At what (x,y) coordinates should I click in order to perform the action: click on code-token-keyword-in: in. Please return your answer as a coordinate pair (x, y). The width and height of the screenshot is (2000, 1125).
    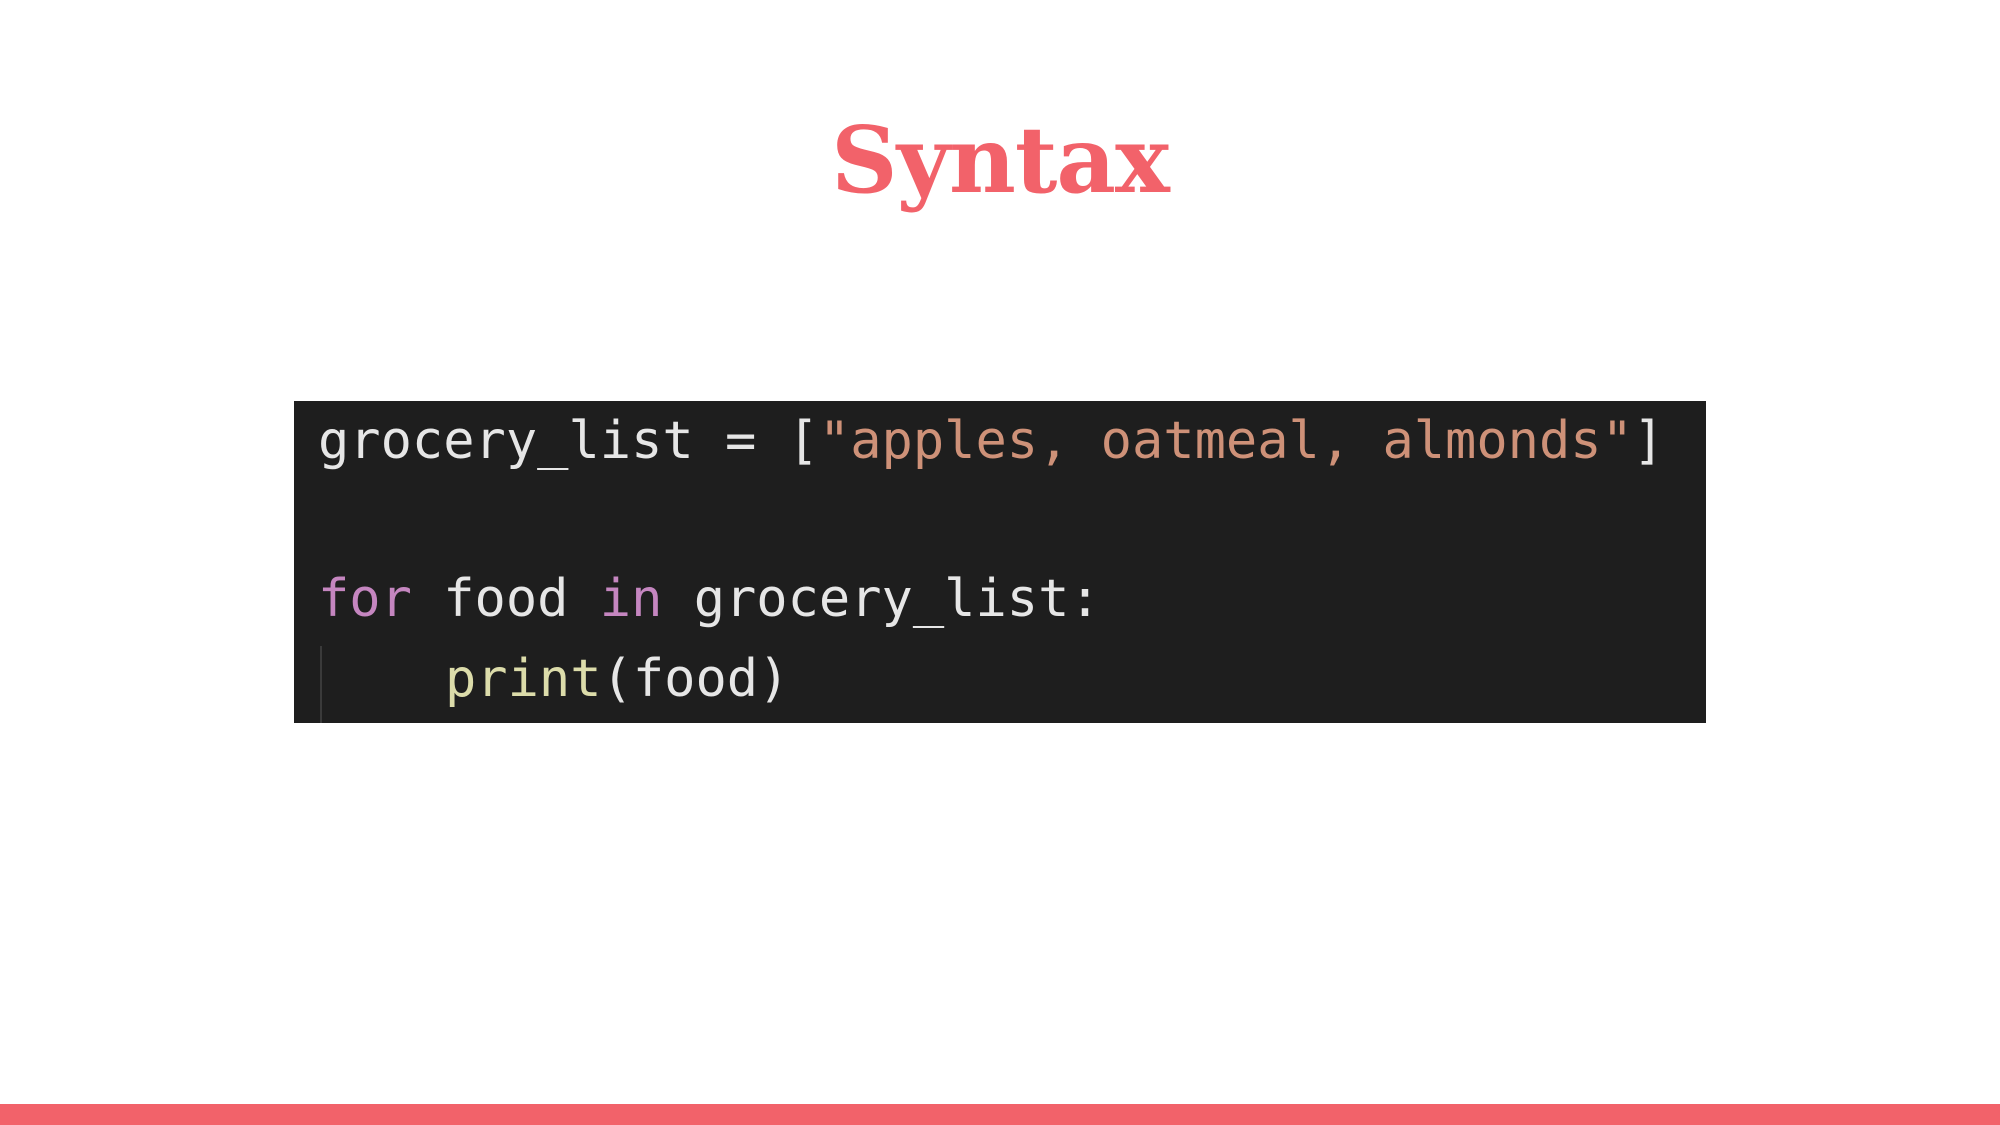
    Looking at the image, I should click on (631, 599).